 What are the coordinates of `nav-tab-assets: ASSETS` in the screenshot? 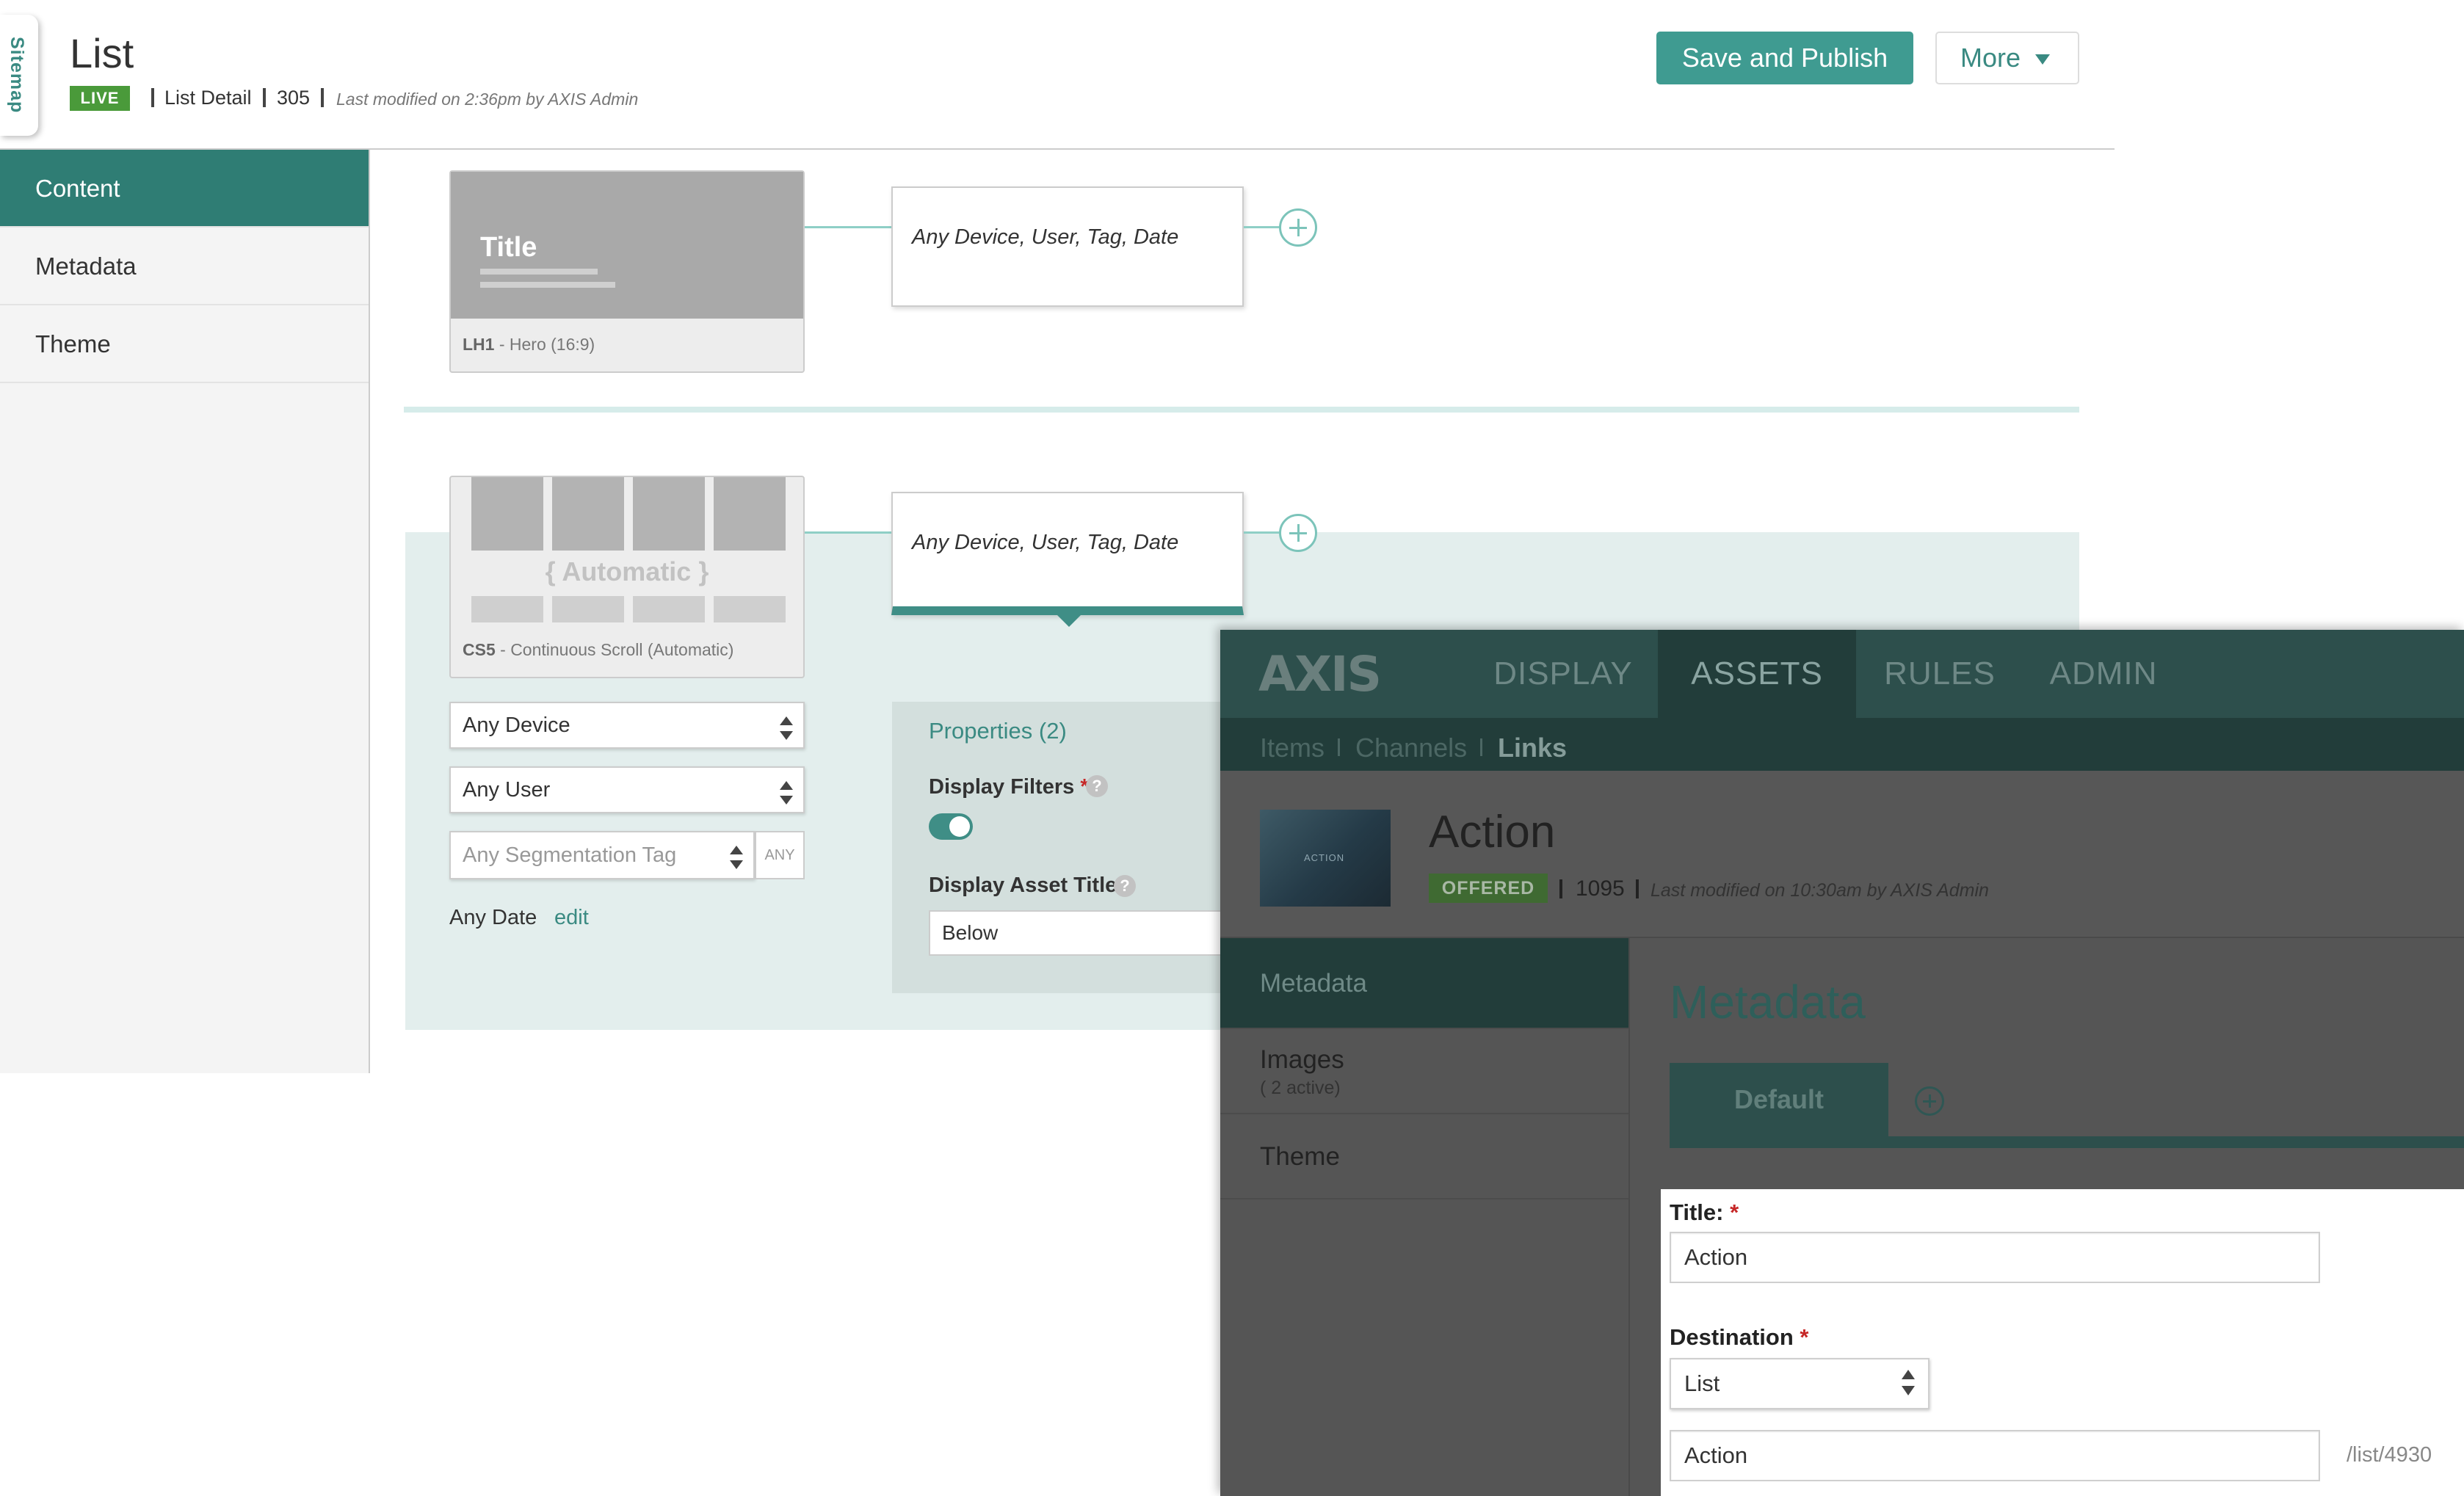 It's located at (1757, 674).